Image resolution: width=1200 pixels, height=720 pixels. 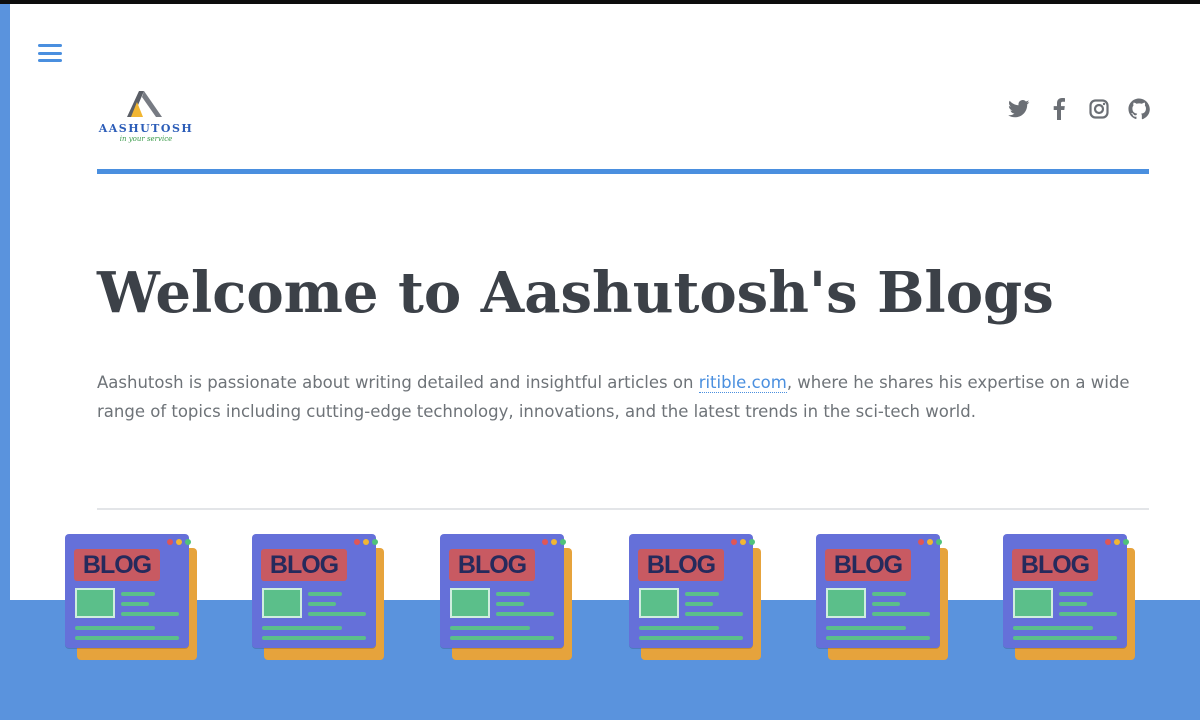 I want to click on logo-name: AASHUTOSH, so click(x=146, y=128).